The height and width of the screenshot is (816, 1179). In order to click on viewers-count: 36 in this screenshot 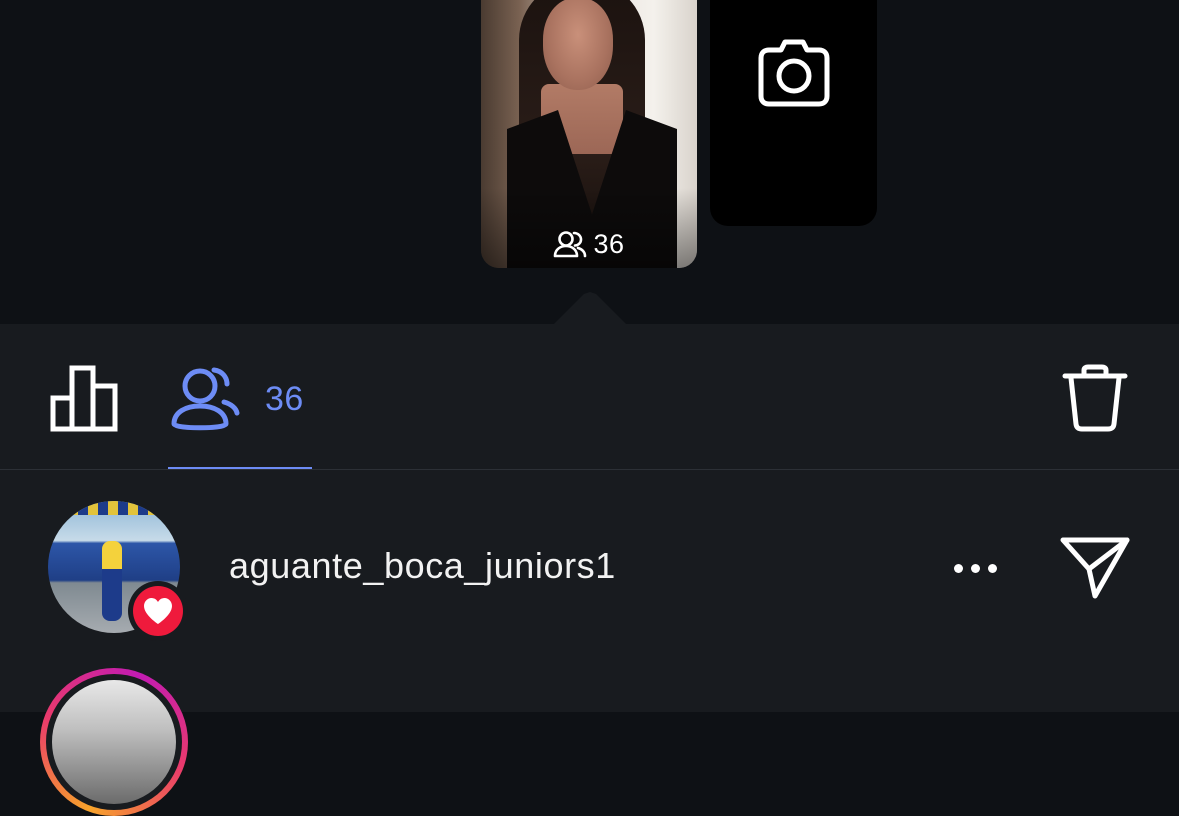, I will do `click(284, 399)`.